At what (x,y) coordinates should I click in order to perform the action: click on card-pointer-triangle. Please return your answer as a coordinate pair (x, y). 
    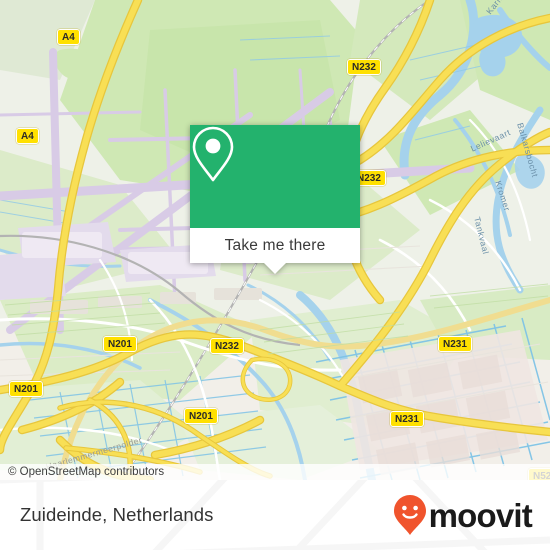
    Looking at the image, I should click on (275, 268).